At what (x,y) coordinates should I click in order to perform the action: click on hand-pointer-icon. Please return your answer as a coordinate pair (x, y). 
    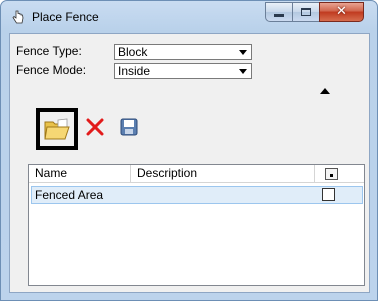
    Looking at the image, I should click on (18, 17).